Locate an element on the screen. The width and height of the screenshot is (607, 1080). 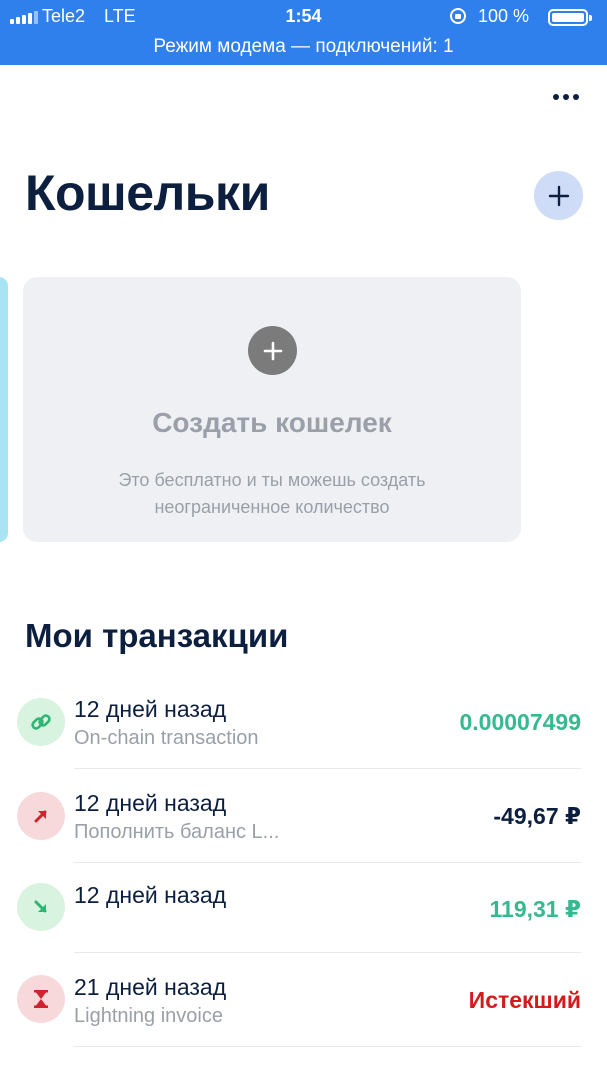
transaction-amount: 0.00007499 is located at coordinates (520, 722).